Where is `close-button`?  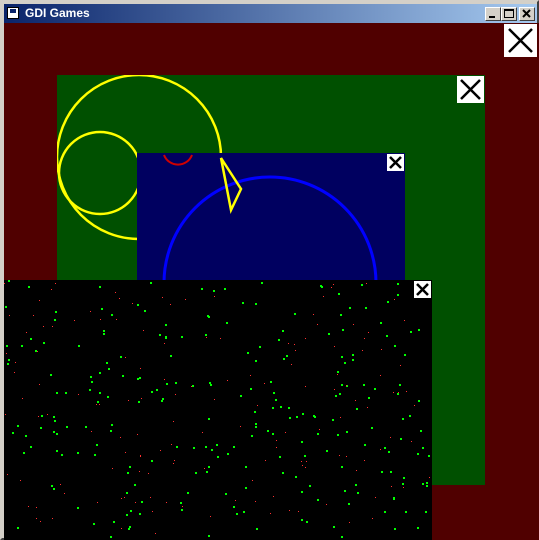
close-button is located at coordinates (527, 14).